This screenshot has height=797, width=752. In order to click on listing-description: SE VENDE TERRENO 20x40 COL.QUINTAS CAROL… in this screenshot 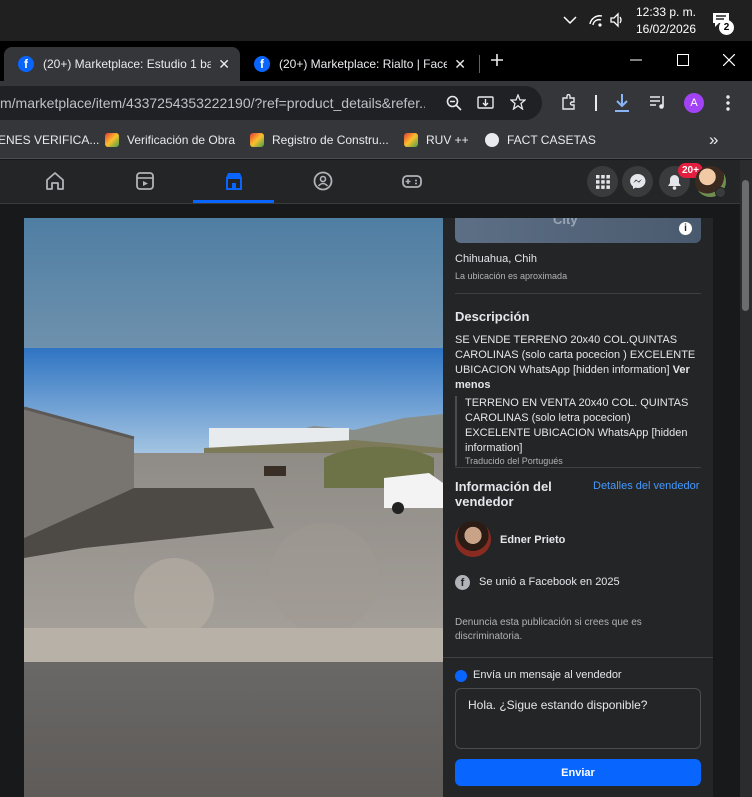, I will do `click(580, 363)`.